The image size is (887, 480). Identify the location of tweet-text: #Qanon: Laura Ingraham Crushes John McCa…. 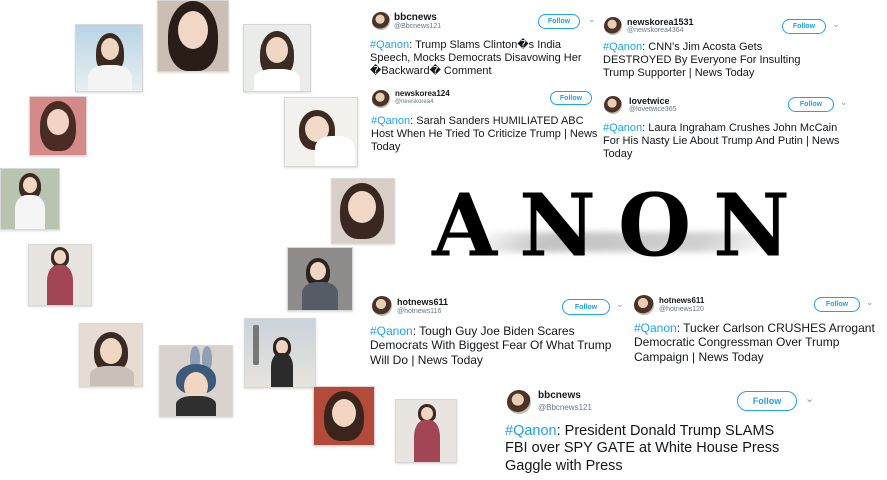
(723, 142).